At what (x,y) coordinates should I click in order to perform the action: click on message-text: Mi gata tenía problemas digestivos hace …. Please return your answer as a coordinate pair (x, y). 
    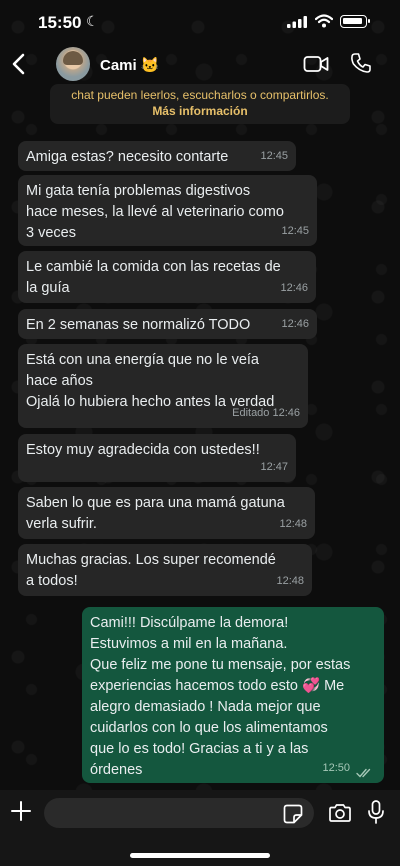
    Looking at the image, I should click on (155, 212).